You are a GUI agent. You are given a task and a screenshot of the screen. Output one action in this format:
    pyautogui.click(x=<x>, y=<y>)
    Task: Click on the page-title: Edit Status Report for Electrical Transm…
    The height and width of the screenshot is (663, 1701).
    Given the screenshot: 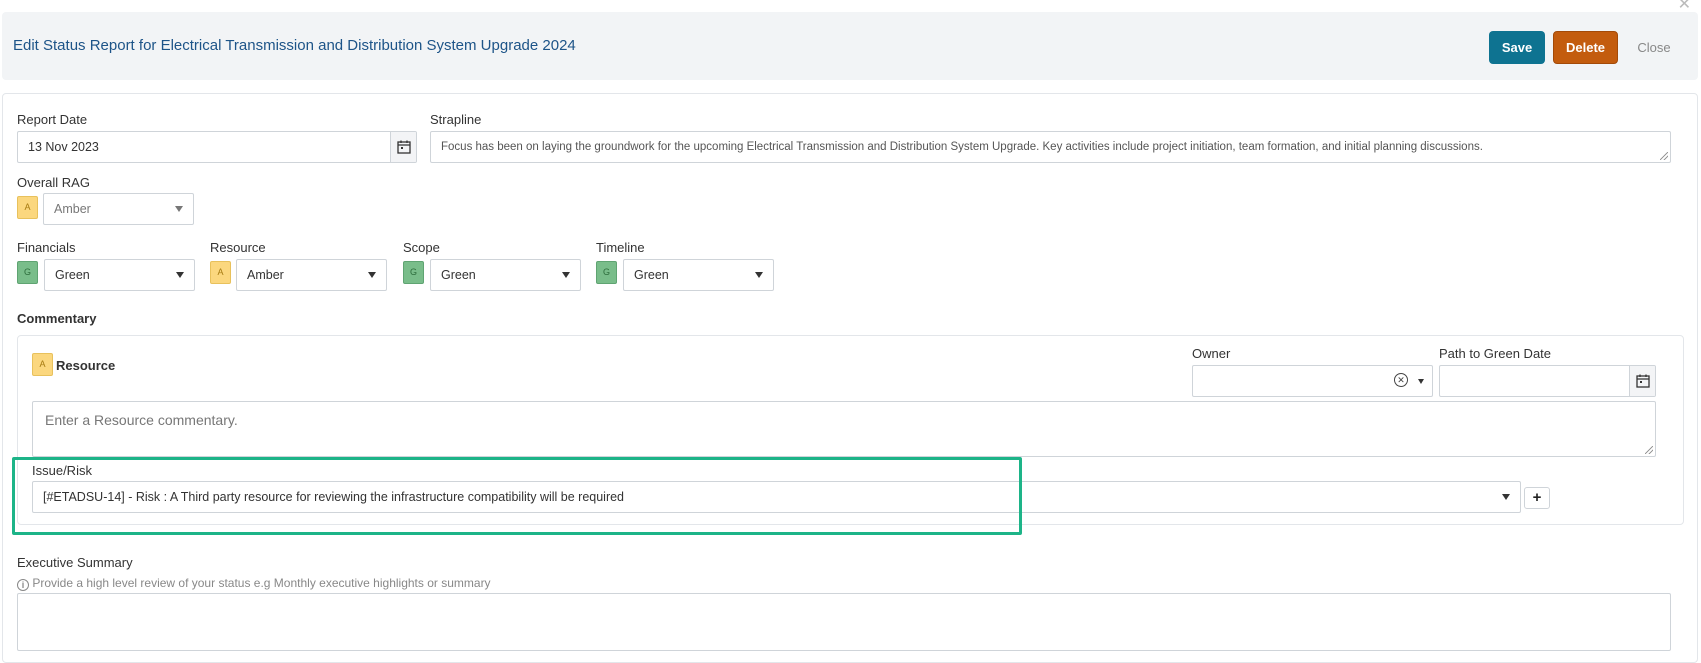 What is the action you would take?
    pyautogui.click(x=294, y=45)
    